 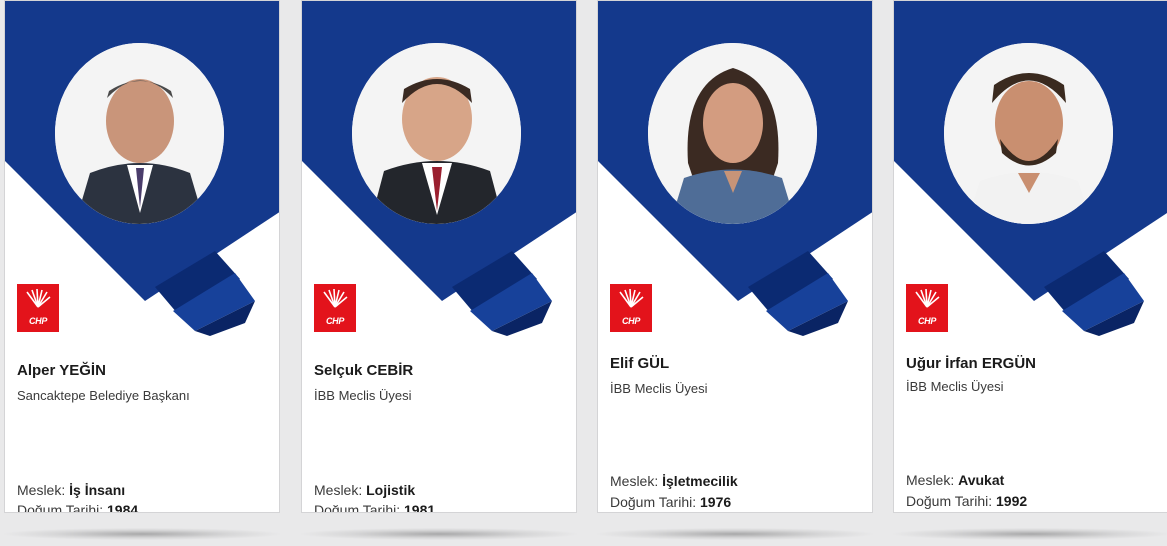 I want to click on profession-line: Meslek: Avukat, so click(x=955, y=480).